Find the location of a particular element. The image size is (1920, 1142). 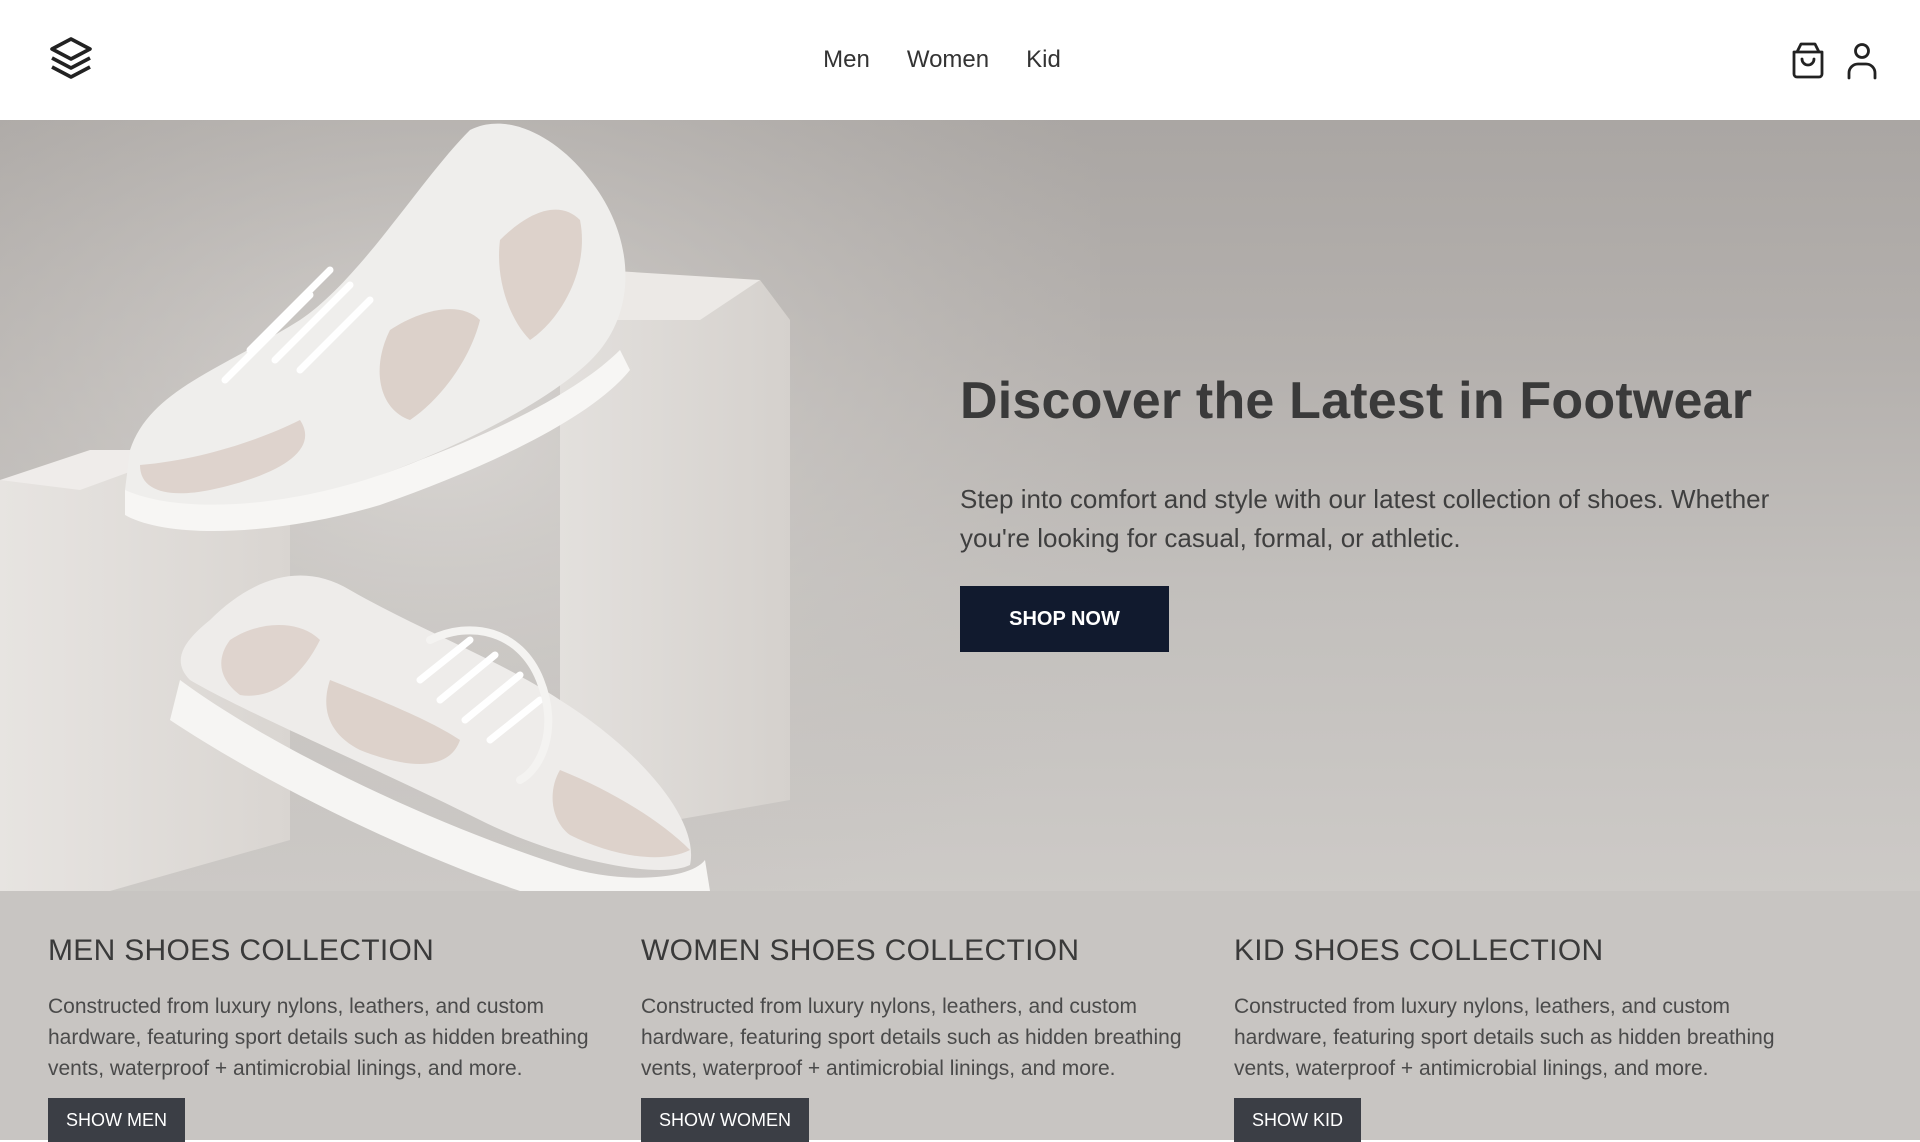

nav-link-men: Men is located at coordinates (846, 60).